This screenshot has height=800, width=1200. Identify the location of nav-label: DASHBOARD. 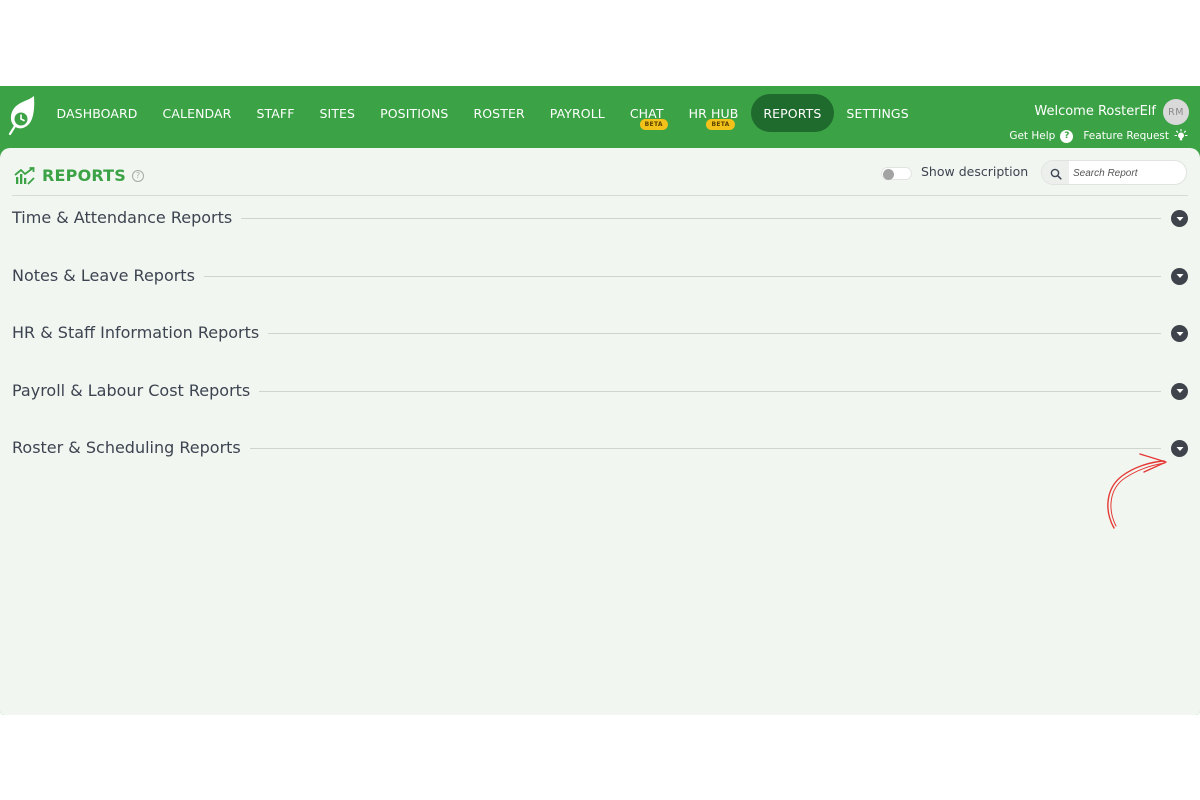
(97, 113).